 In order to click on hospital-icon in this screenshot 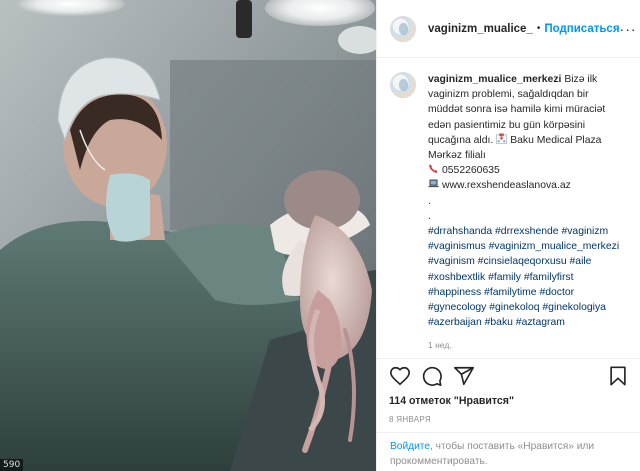, I will do `click(502, 138)`.